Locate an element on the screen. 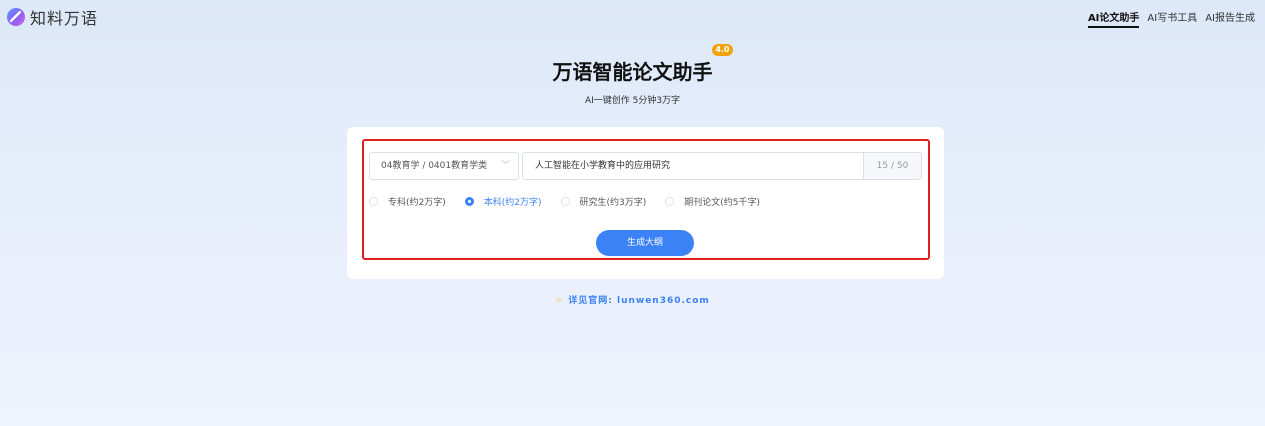  nav-ai-book-tool: AI写书工具 is located at coordinates (1172, 18).